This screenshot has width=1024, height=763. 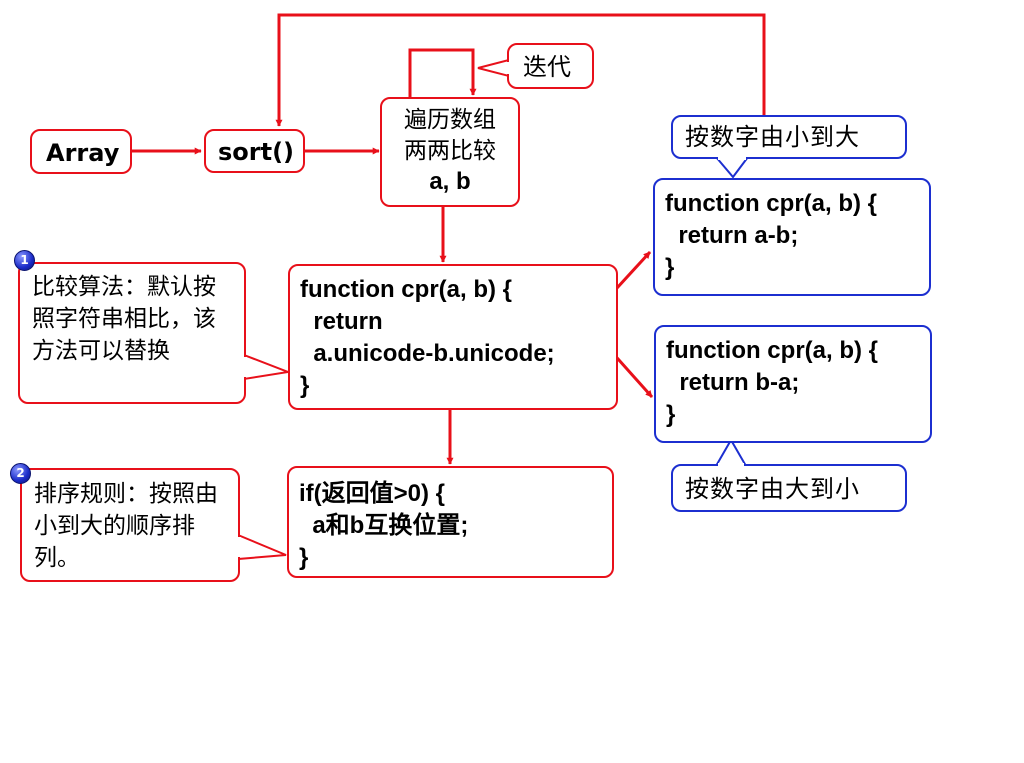 I want to click on note1-callout: 比较算法：默认按照字符串相比，该方法可以替换, so click(x=132, y=333).